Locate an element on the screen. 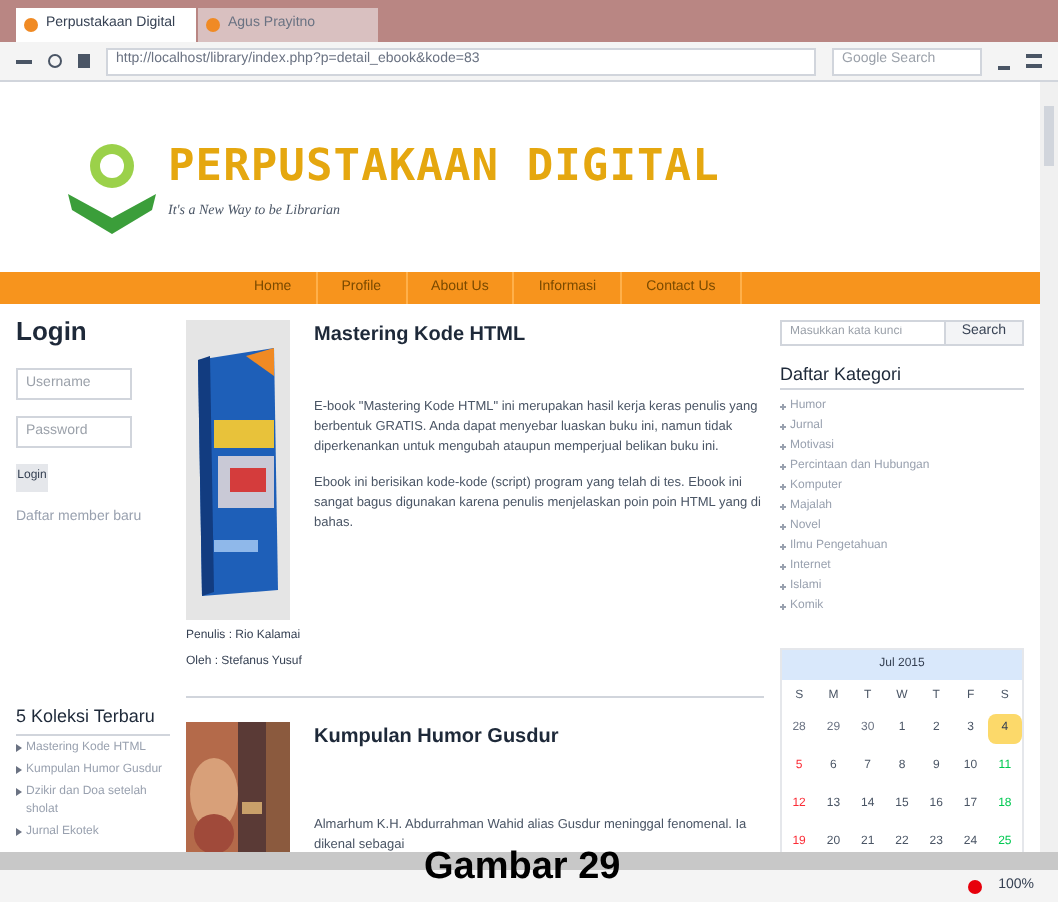 This screenshot has width=1058, height=902. menu-icon is located at coordinates (1034, 61).